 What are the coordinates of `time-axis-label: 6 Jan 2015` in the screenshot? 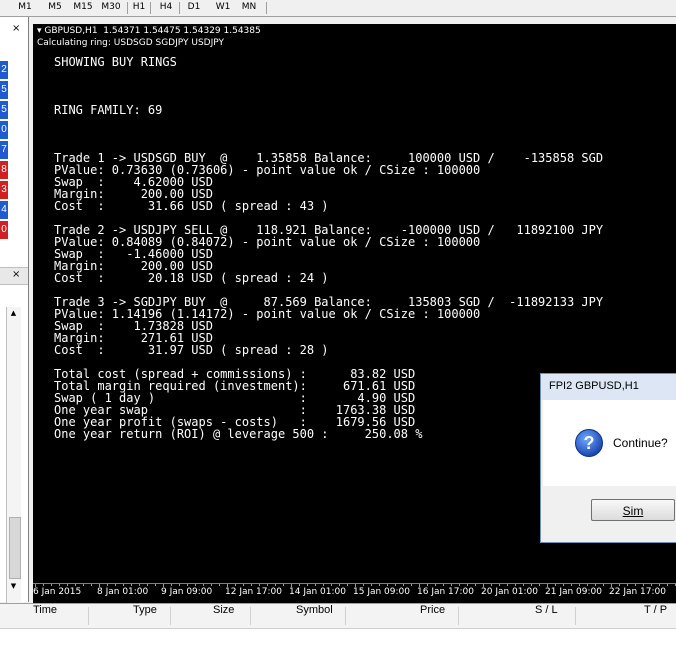 It's located at (57, 592).